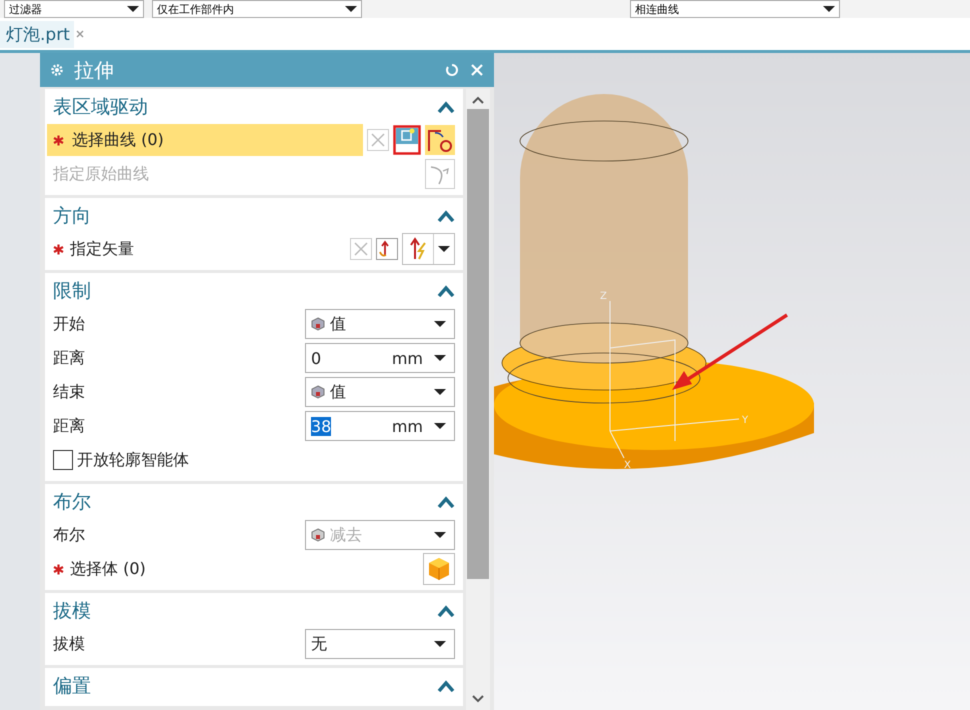  Describe the element at coordinates (380, 426) in the screenshot. I see `distance-input: 38 mm` at that location.